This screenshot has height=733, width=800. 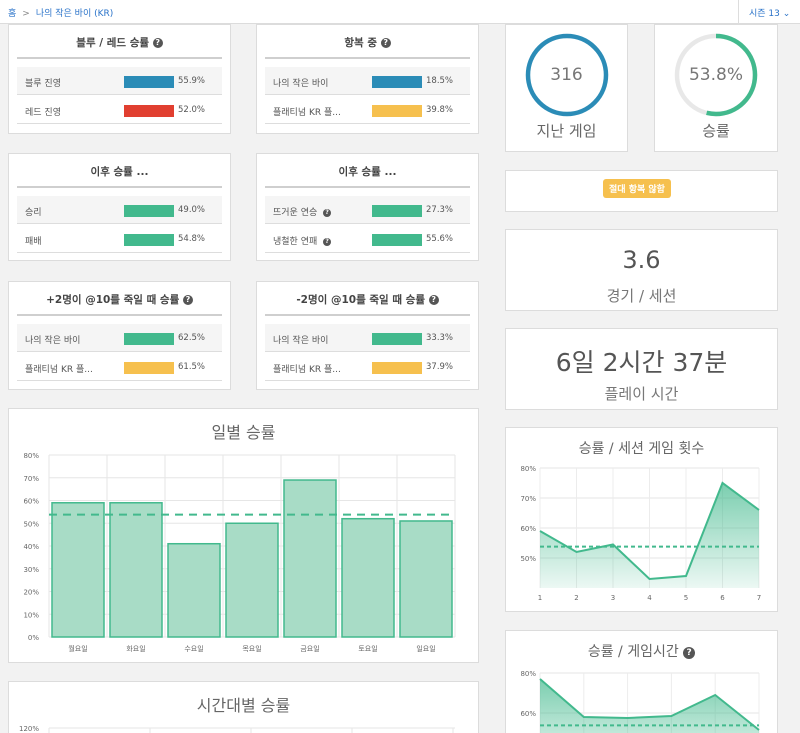 I want to click on card-title-text: 블루 / 레드 승률, so click(x=113, y=43).